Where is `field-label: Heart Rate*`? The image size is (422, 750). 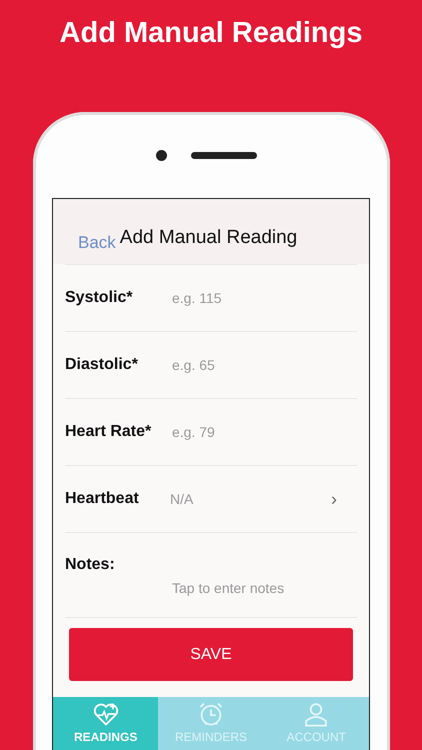 field-label: Heart Rate* is located at coordinates (108, 432).